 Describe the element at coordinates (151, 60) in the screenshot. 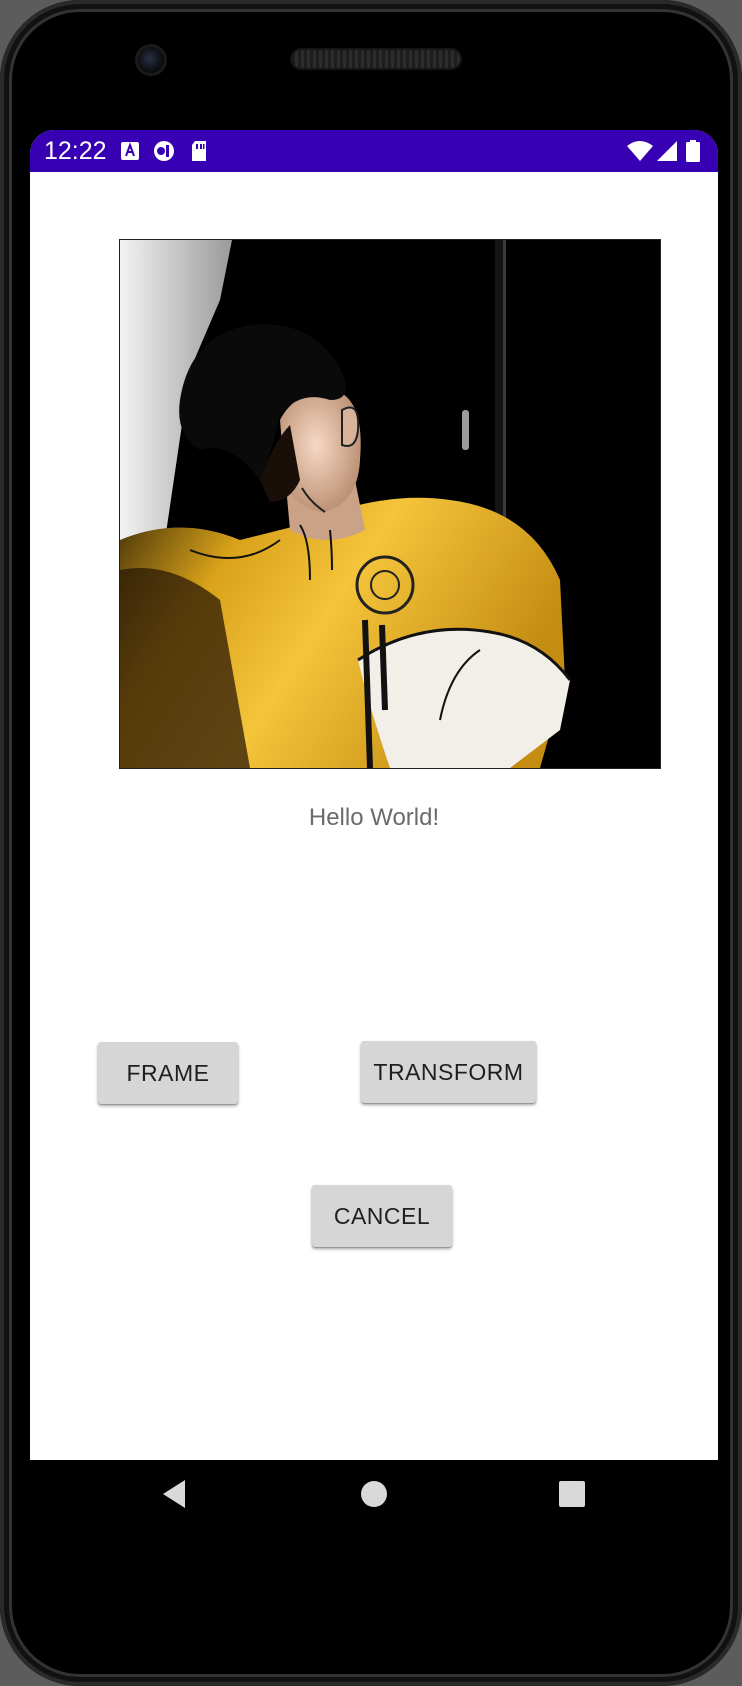

I see `front-camera` at that location.